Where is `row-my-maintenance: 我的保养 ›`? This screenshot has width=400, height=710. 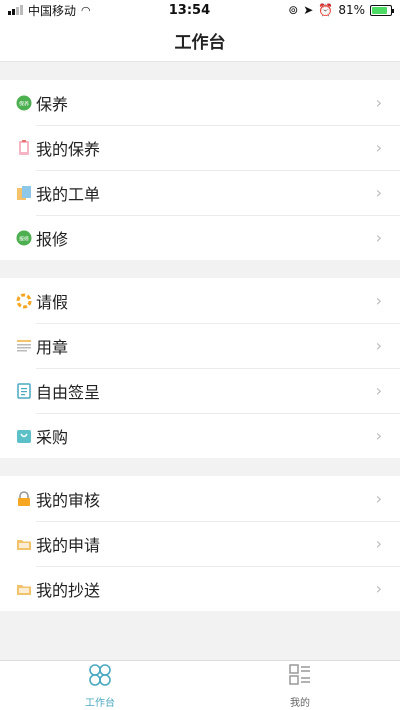
row-my-maintenance: 我的保养 › is located at coordinates (200, 147).